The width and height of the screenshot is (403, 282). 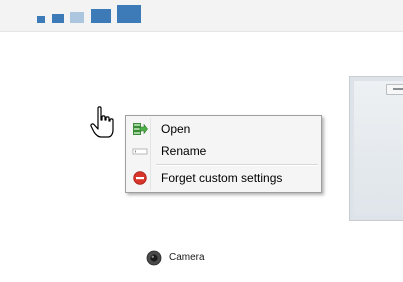 I want to click on view-size-bar-medium, so click(x=77, y=17).